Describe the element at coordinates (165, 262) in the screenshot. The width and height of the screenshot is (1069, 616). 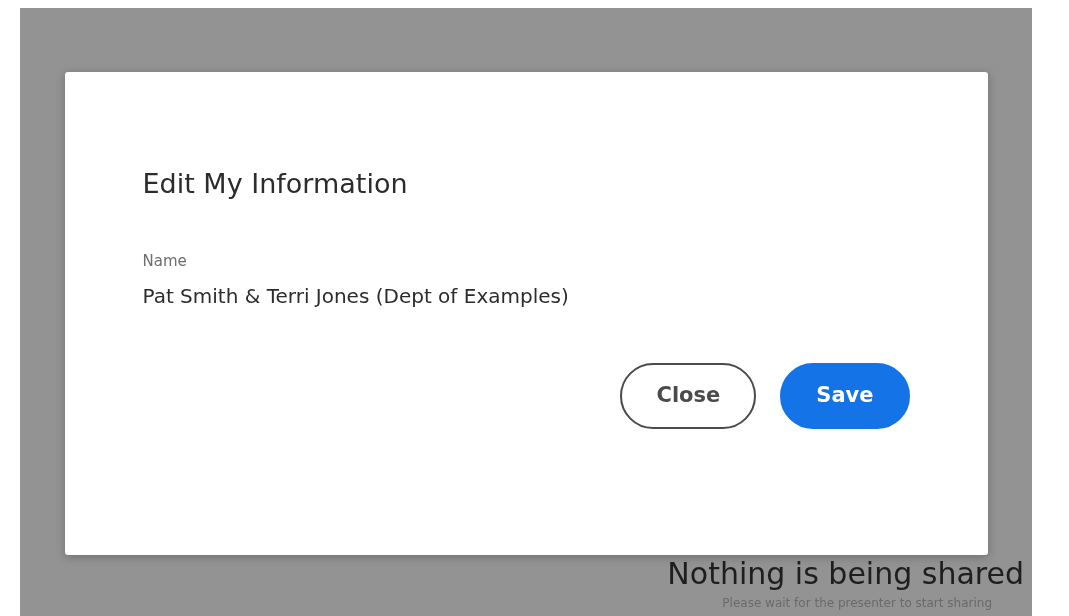
I see `field-label: Name` at that location.